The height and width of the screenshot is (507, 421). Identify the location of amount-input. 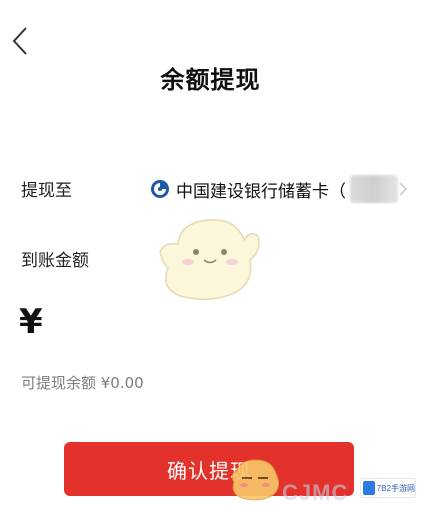
(230, 326).